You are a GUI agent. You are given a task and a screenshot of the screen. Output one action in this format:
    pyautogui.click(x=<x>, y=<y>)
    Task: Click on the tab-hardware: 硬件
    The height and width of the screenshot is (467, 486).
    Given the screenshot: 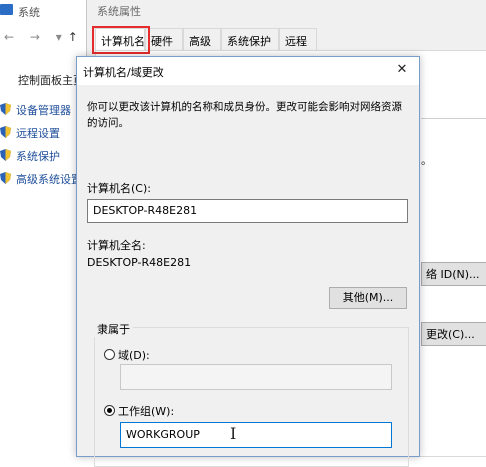 What is the action you would take?
    pyautogui.click(x=164, y=39)
    